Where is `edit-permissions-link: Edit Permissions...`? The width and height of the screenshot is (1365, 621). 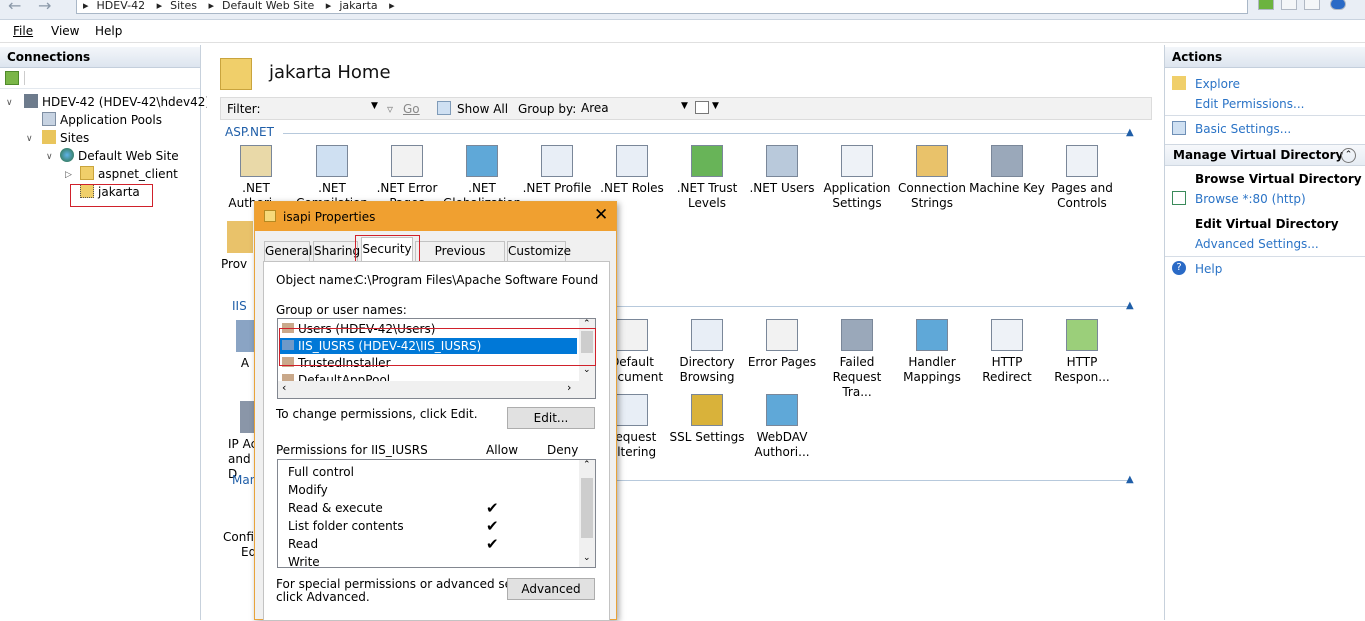 edit-permissions-link: Edit Permissions... is located at coordinates (1249, 104).